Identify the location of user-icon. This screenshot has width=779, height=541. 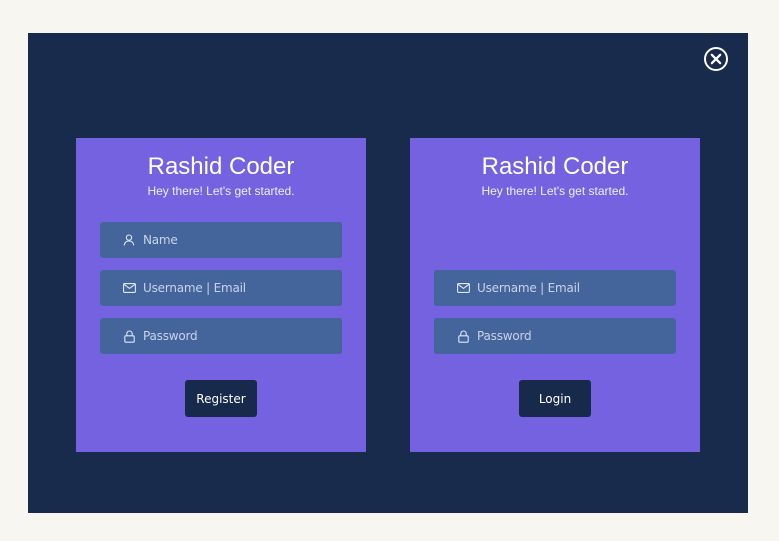
(129, 240).